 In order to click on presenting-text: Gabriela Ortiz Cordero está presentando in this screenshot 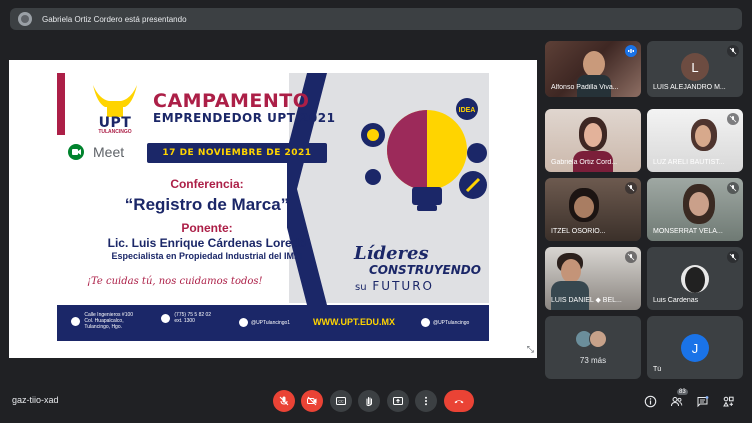, I will do `click(114, 19)`.